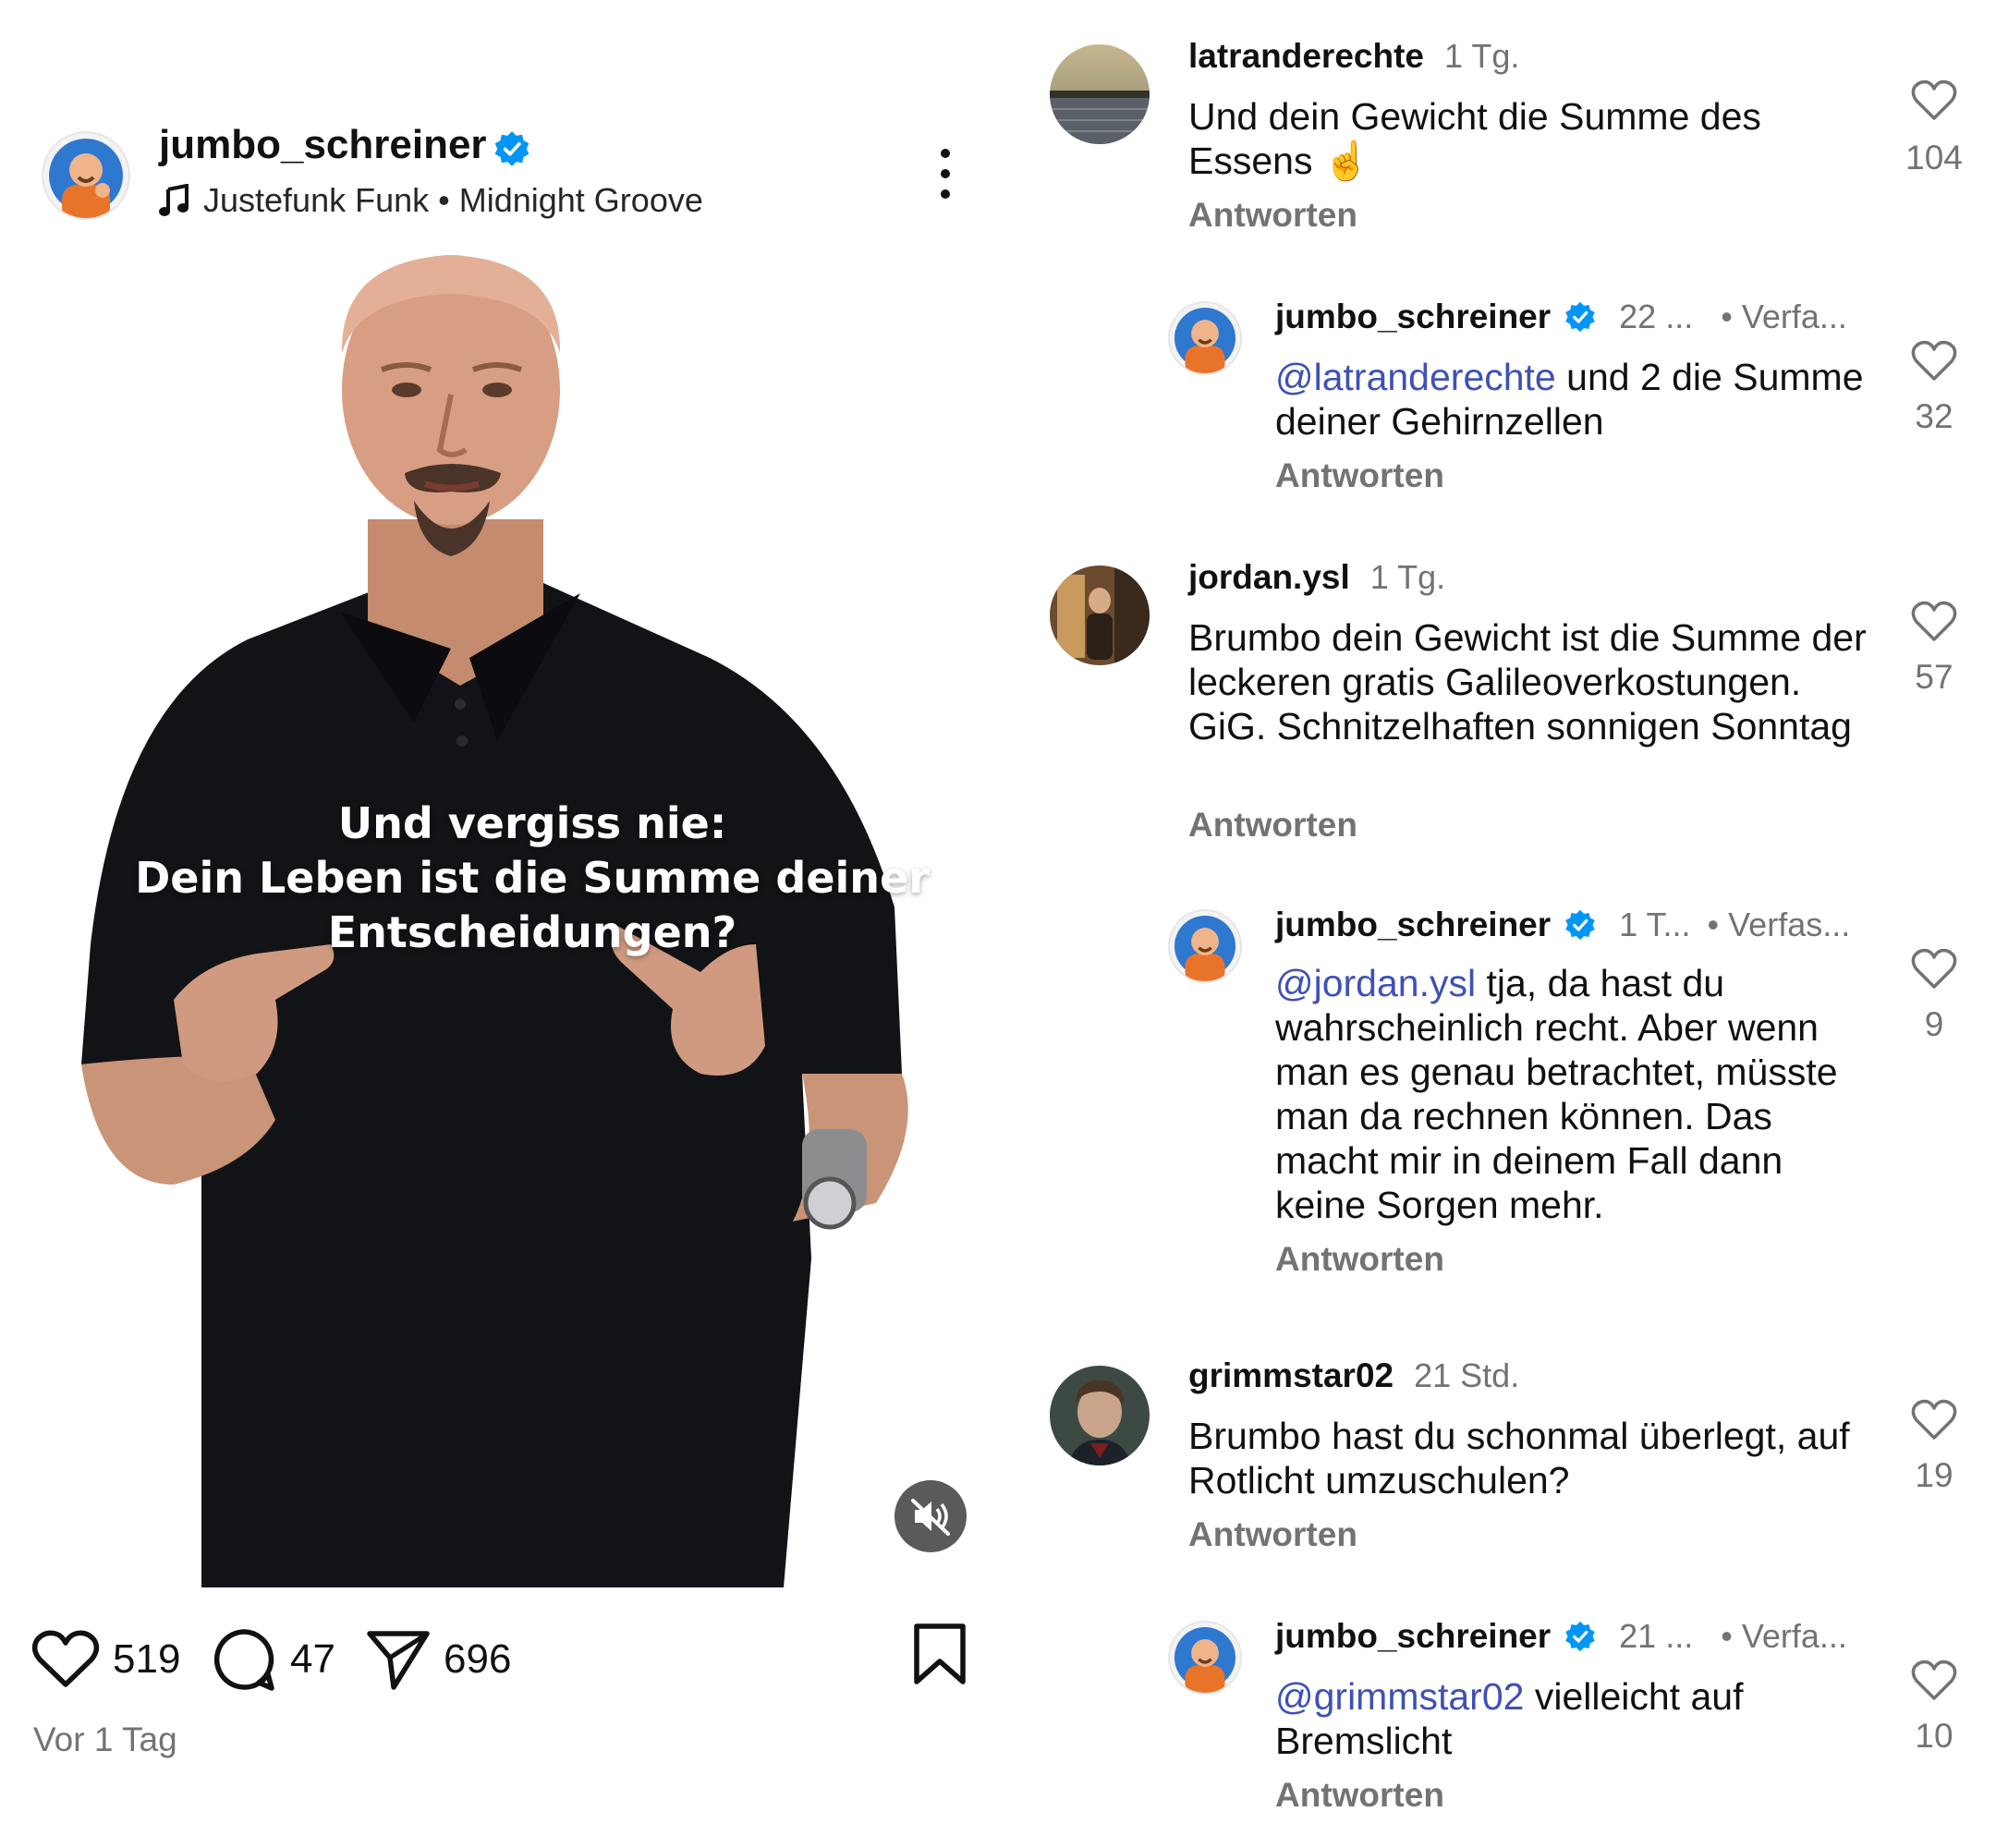 The width and height of the screenshot is (1996, 1848). What do you see at coordinates (532, 823) in the screenshot?
I see `overlay-line-1: Und vergiss nie:` at bounding box center [532, 823].